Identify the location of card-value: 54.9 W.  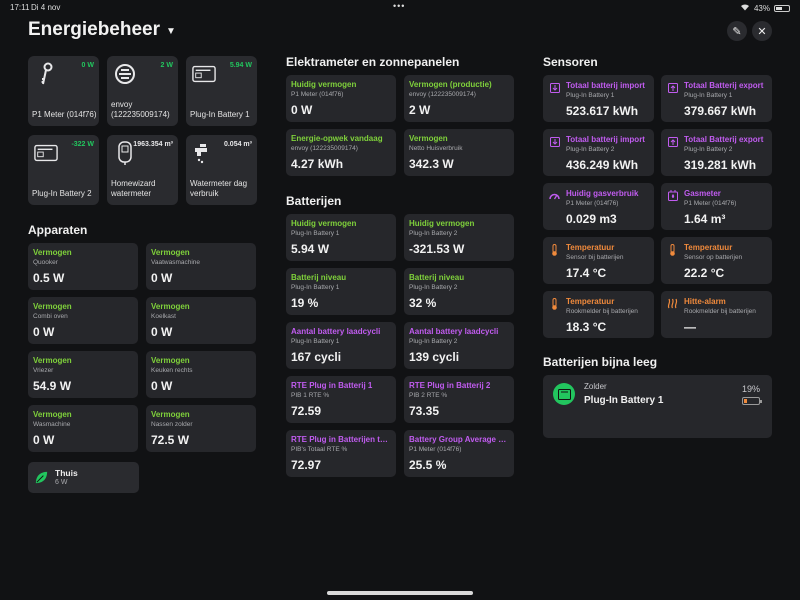
(52, 386).